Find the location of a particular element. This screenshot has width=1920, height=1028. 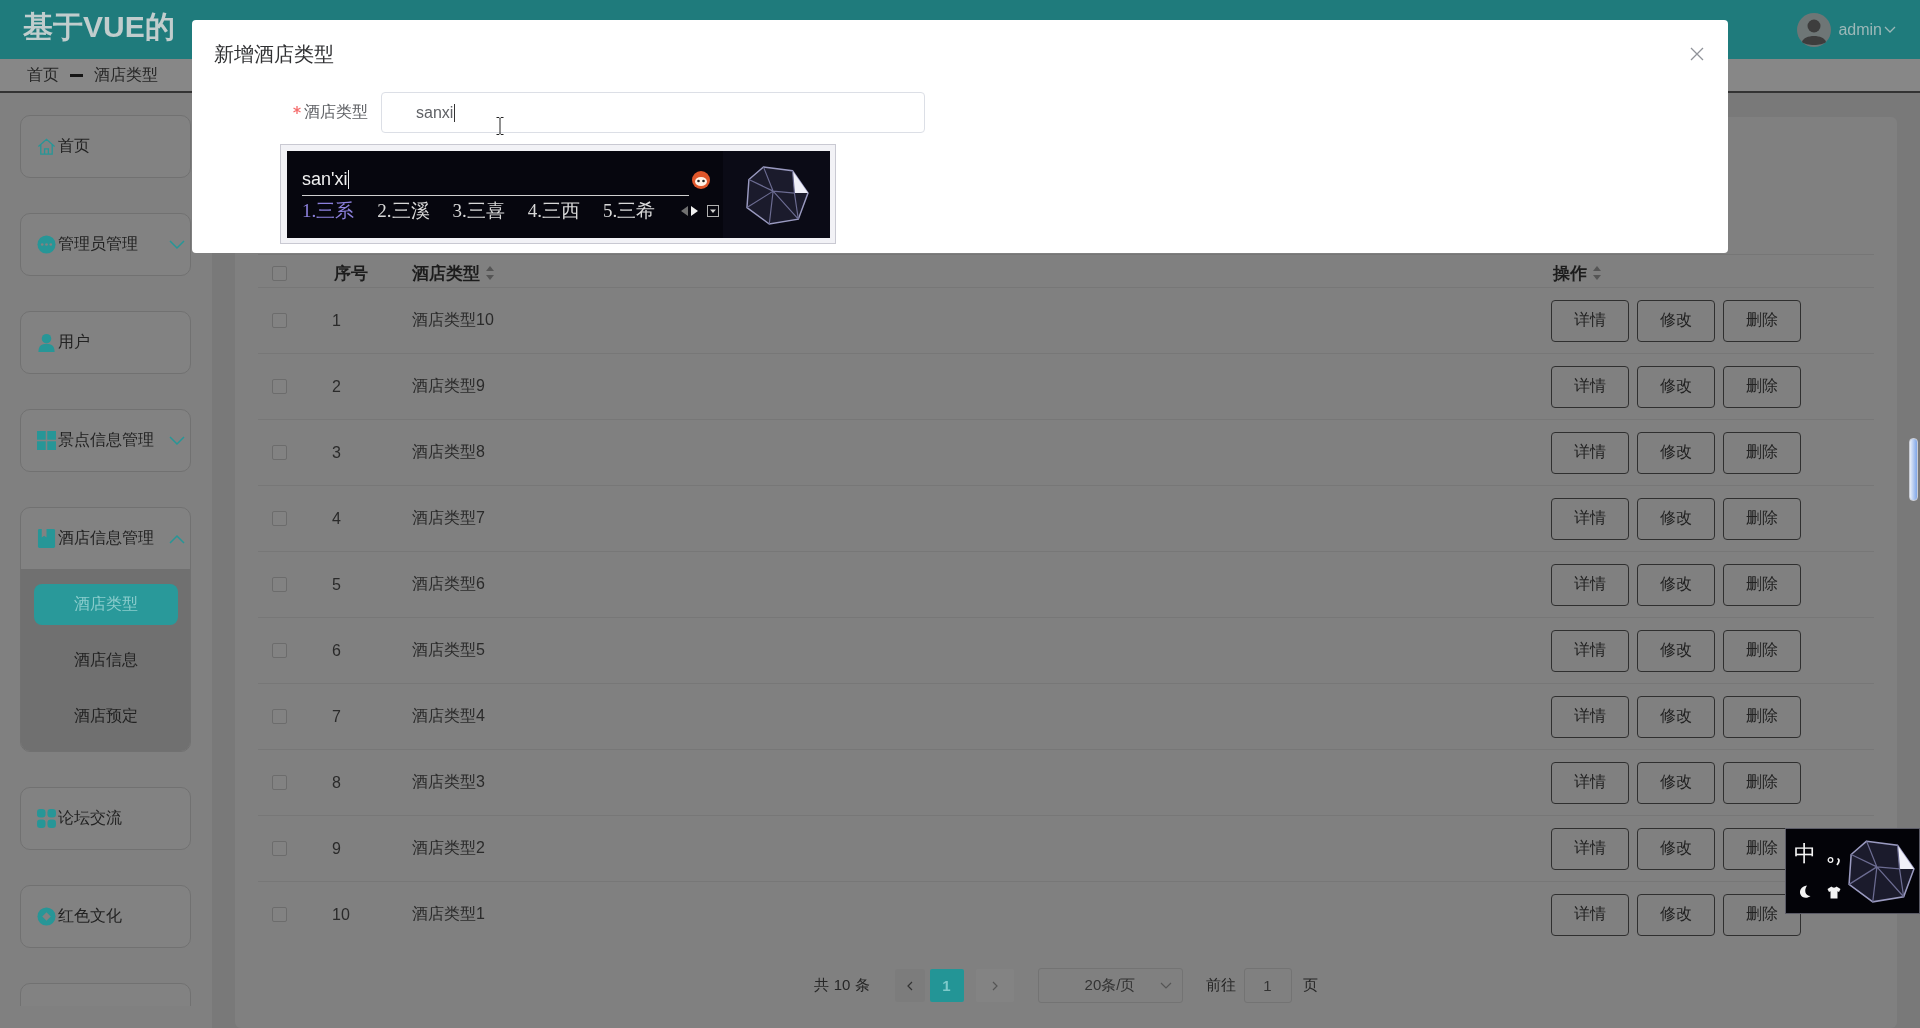

goto-label: 前往 is located at coordinates (1220, 985).